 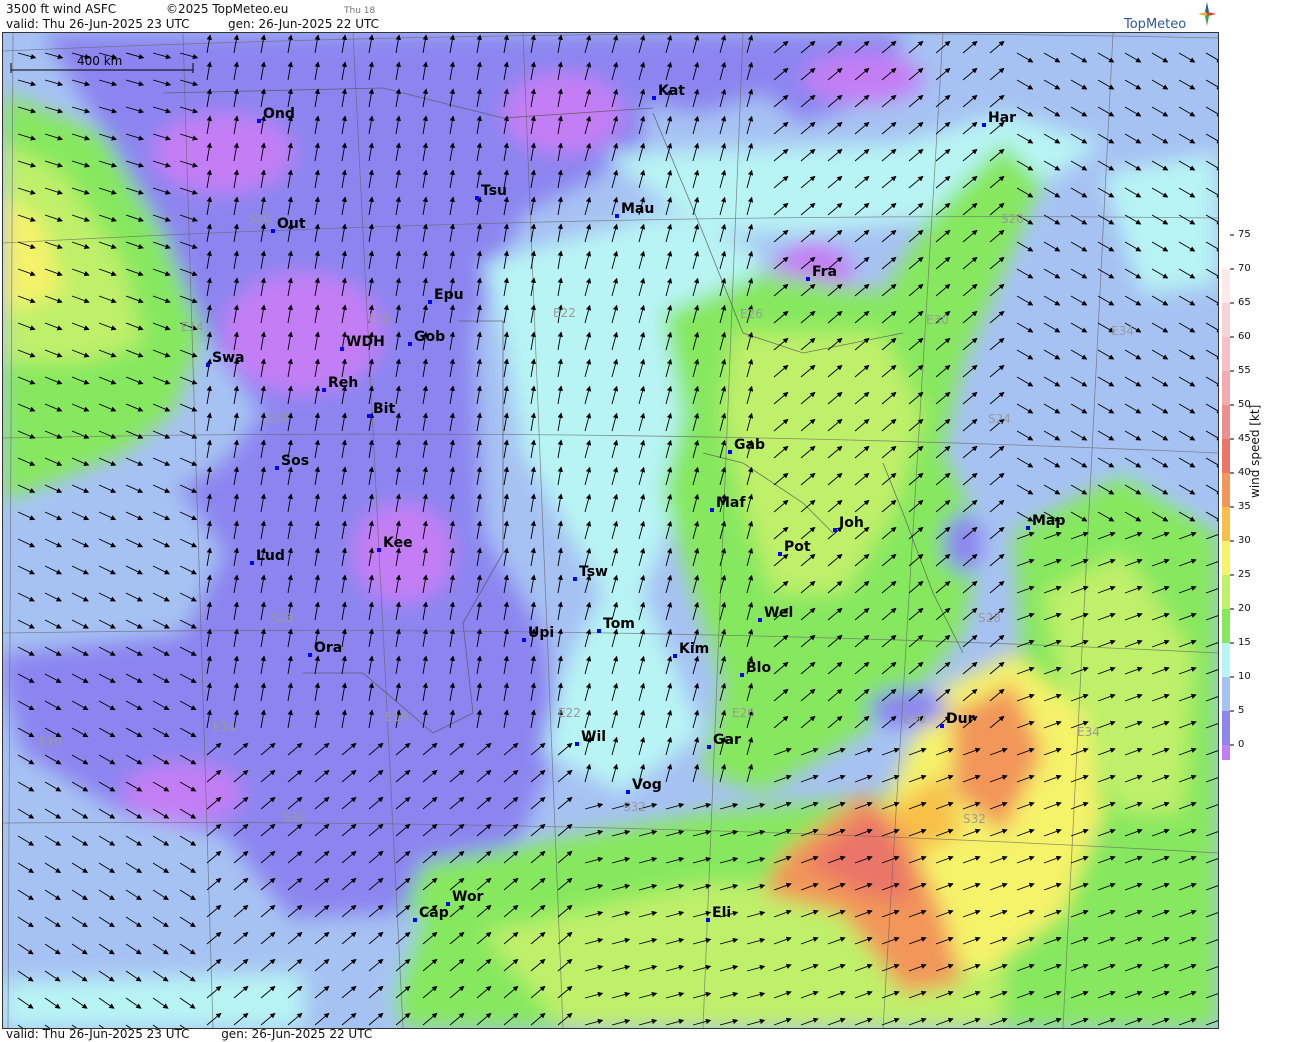 What do you see at coordinates (99, 61) in the screenshot?
I see `scale-bar-label: 400 km` at bounding box center [99, 61].